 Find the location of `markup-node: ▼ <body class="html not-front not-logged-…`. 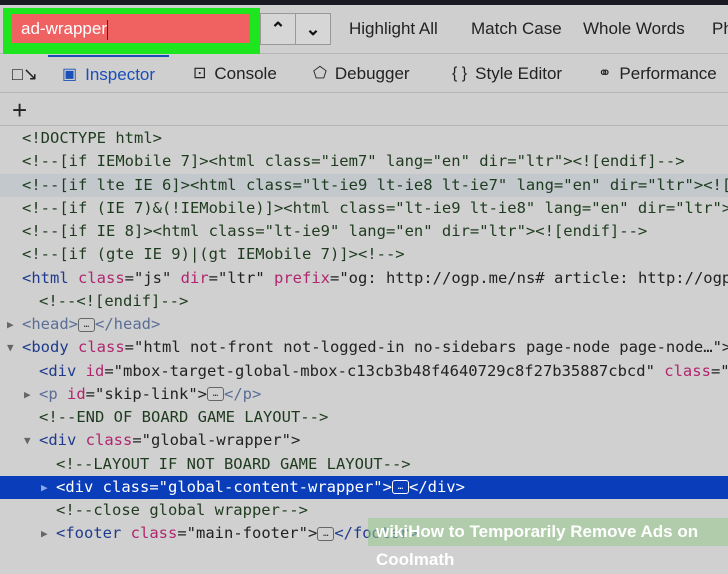

markup-node: ▼ <body class="html not-front not-logged-… is located at coordinates (364, 347).